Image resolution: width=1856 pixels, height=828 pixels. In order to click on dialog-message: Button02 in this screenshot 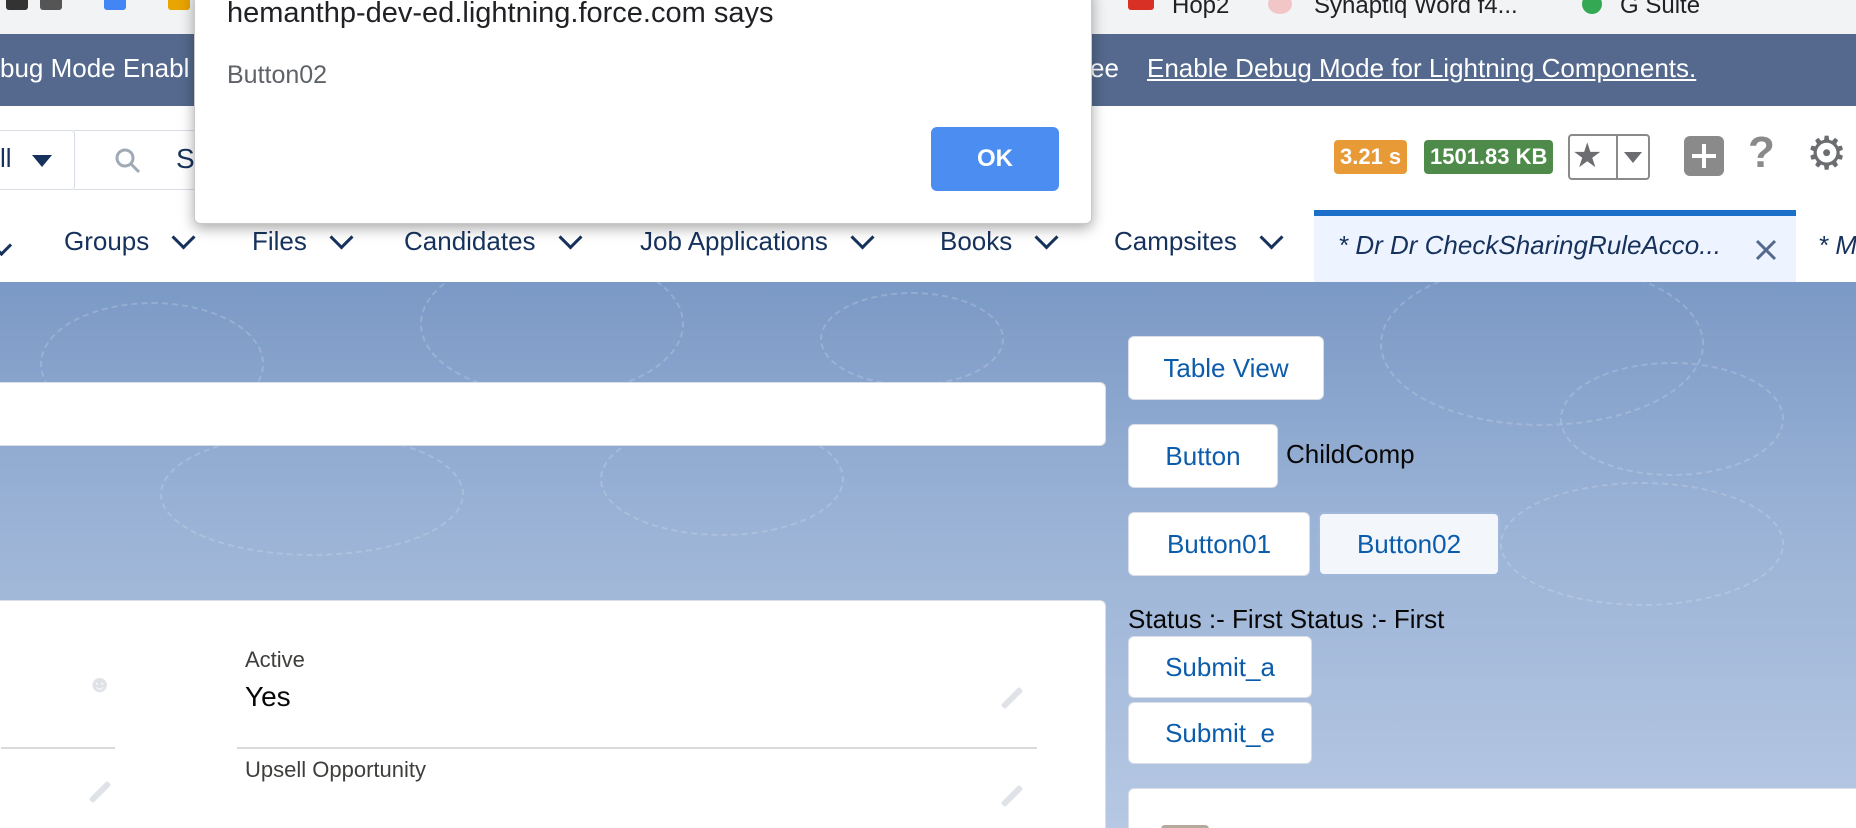, I will do `click(277, 75)`.